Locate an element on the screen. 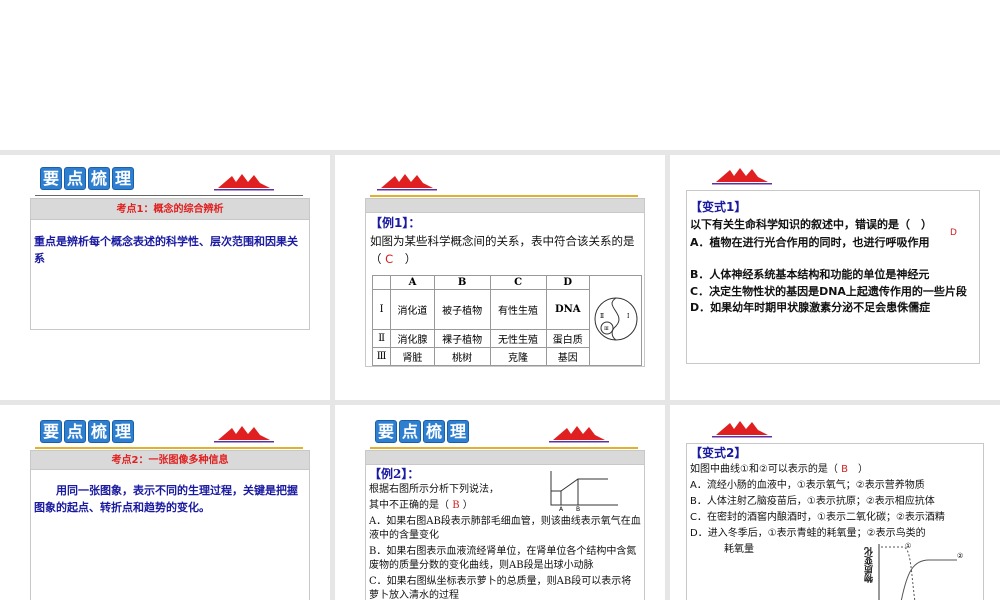 Image resolution: width=1000 pixels, height=600 pixels. table-cell: A is located at coordinates (412, 282).